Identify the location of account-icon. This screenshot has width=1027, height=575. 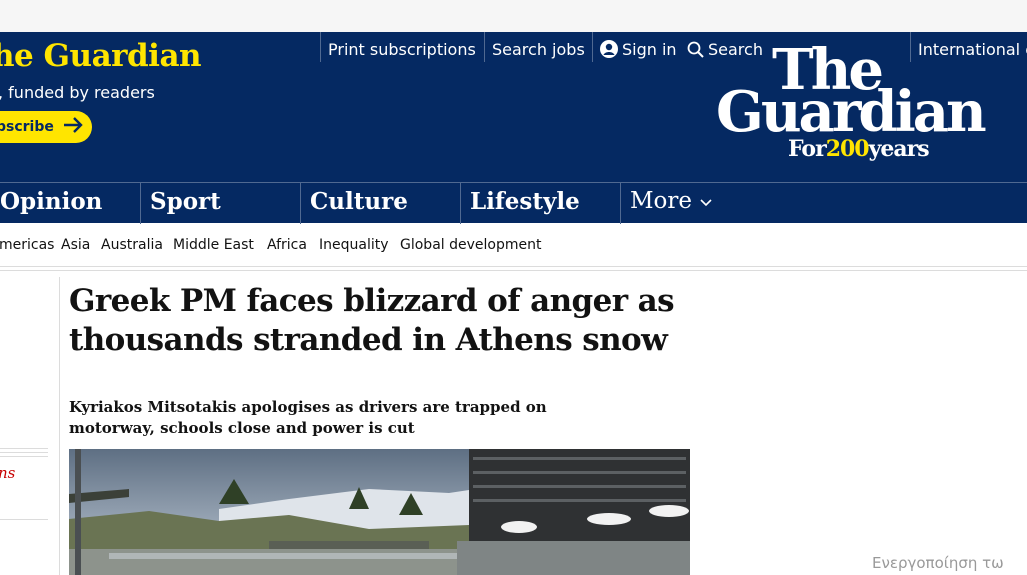
(609, 51).